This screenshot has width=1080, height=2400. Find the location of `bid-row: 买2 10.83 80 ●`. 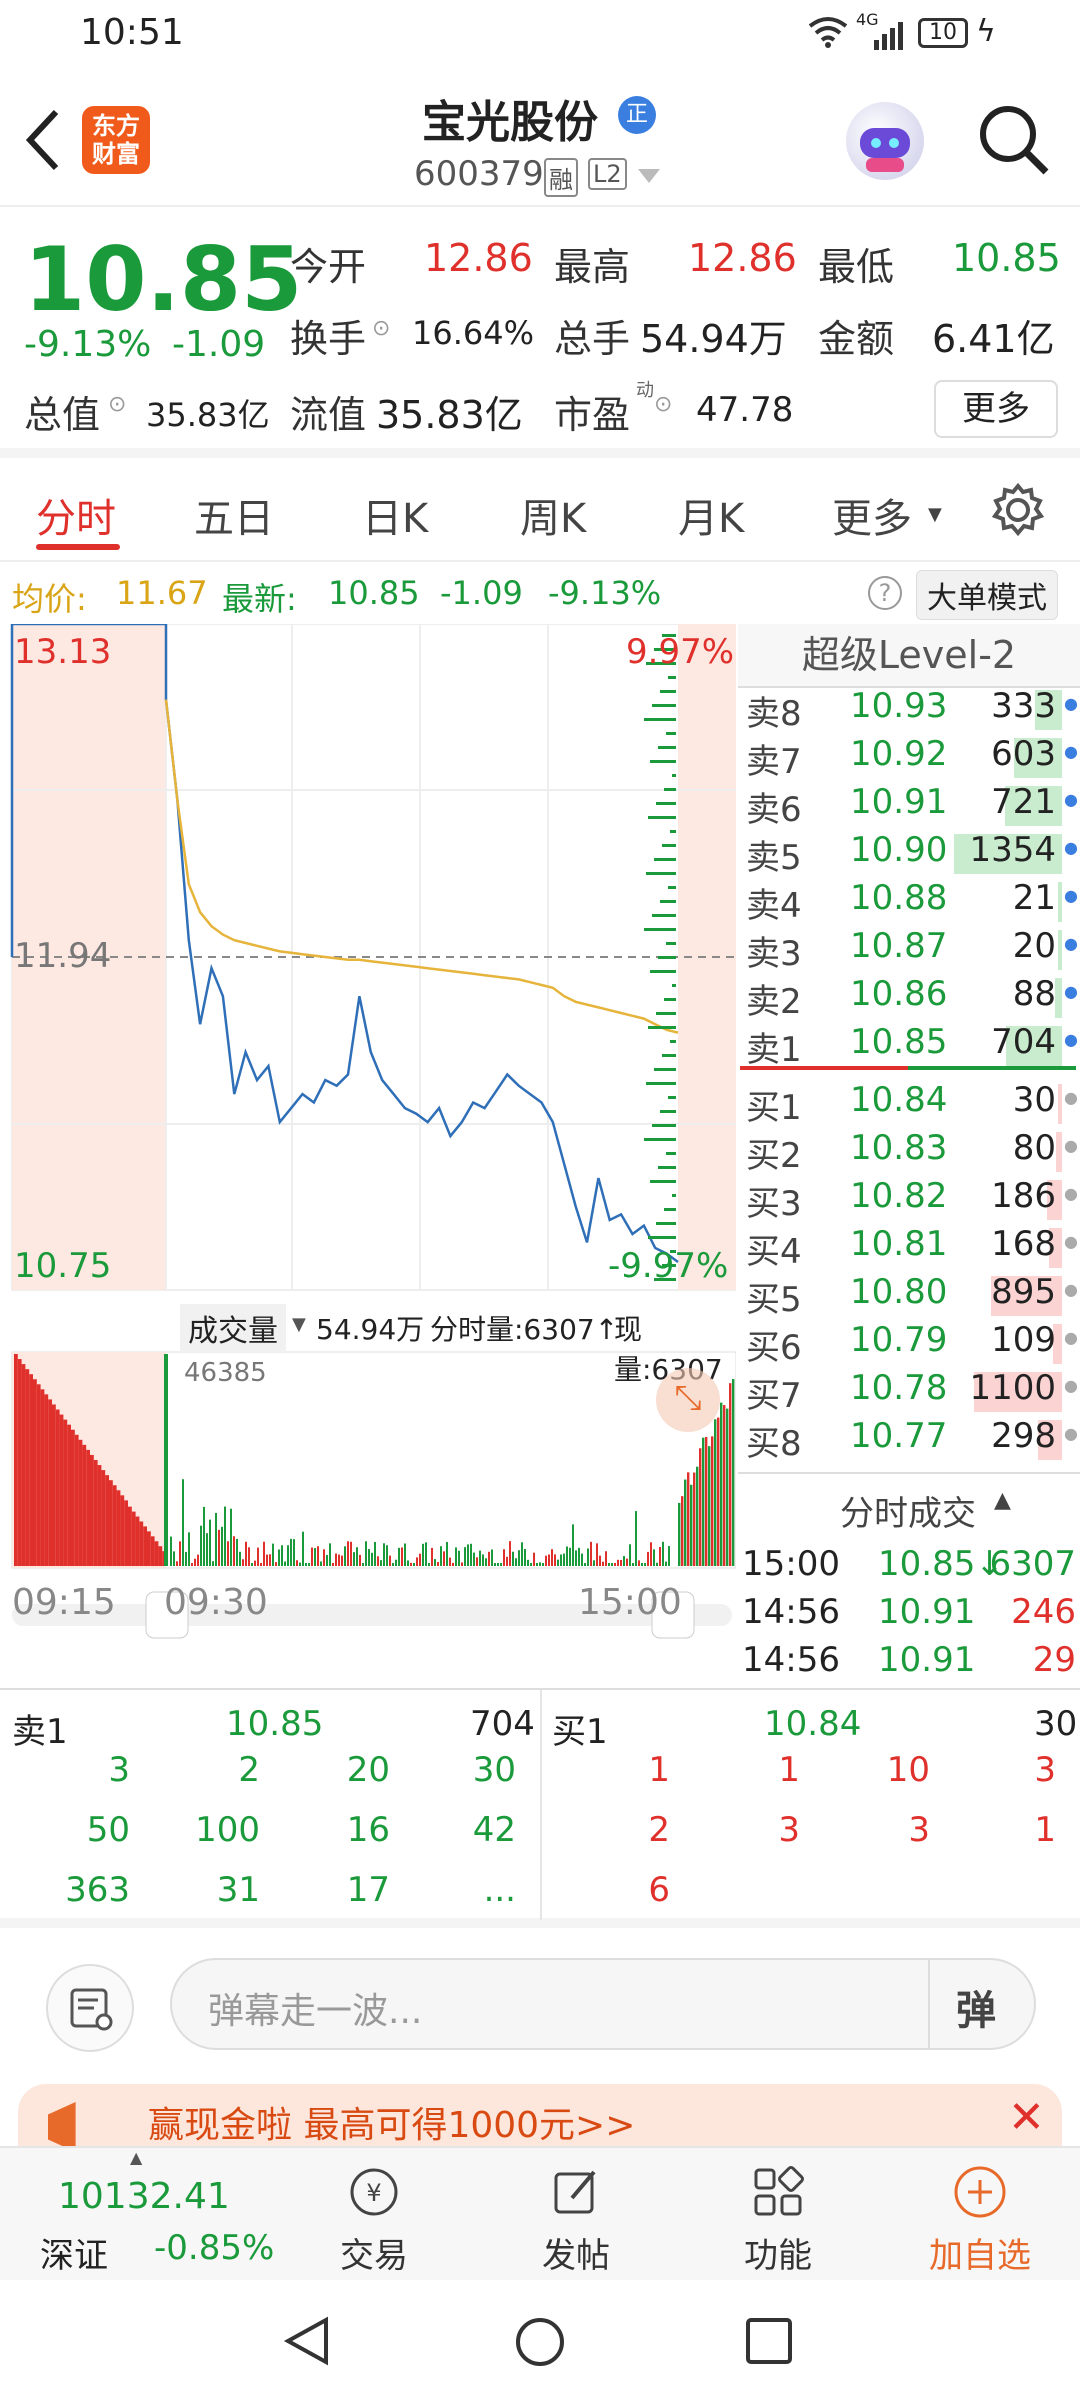

bid-row: 买2 10.83 80 ● is located at coordinates (909, 1152).